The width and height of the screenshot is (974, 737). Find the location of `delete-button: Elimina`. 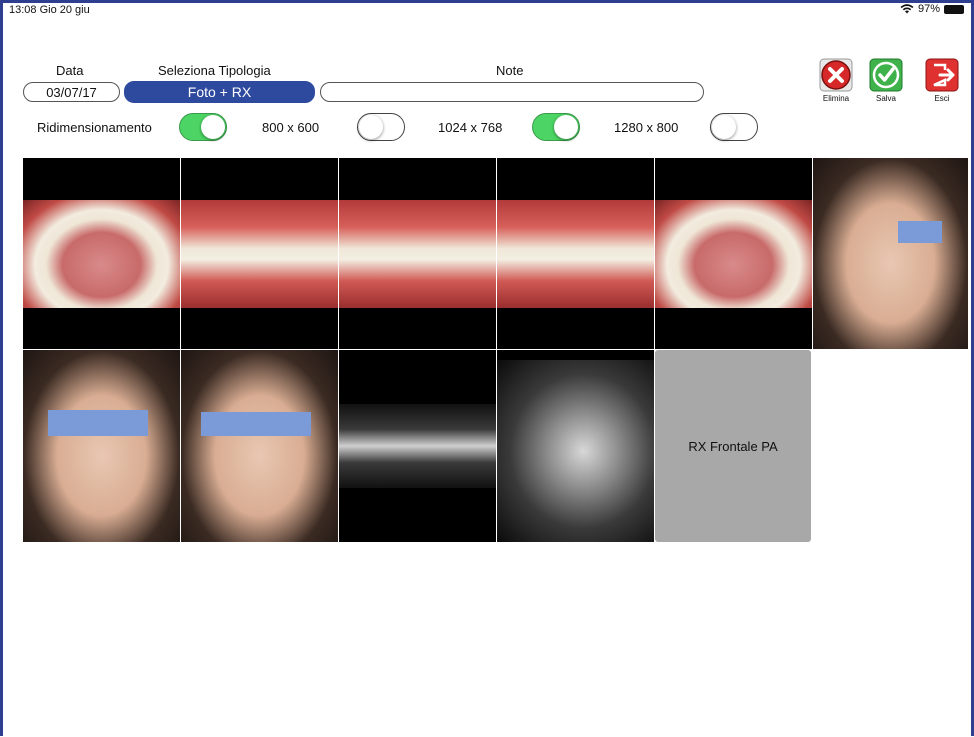

delete-button: Elimina is located at coordinates (836, 80).